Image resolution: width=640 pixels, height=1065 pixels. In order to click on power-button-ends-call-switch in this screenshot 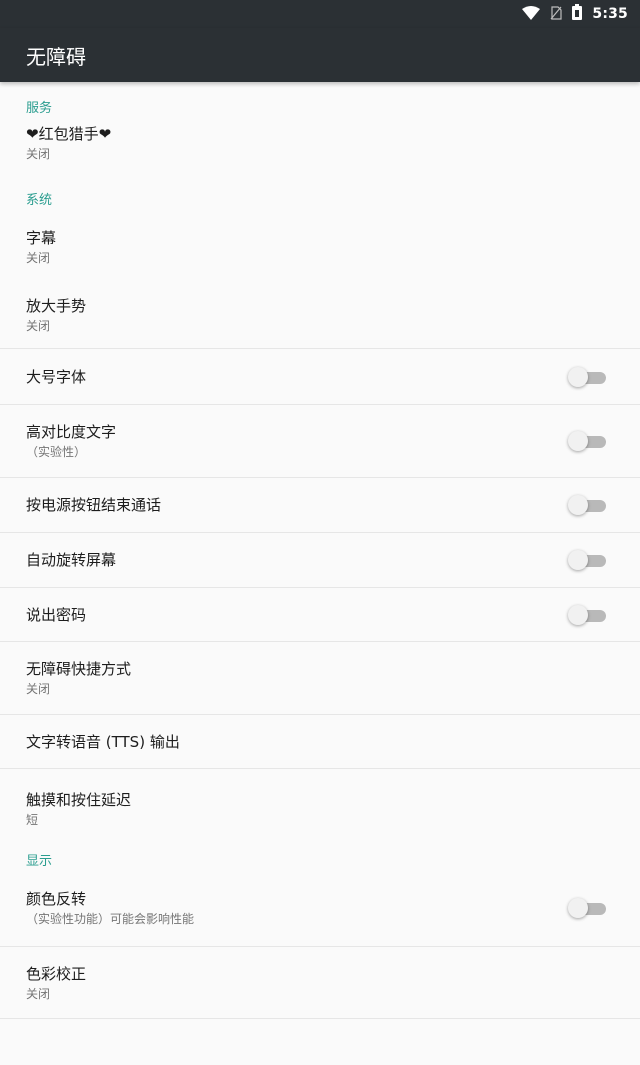, I will do `click(587, 505)`.